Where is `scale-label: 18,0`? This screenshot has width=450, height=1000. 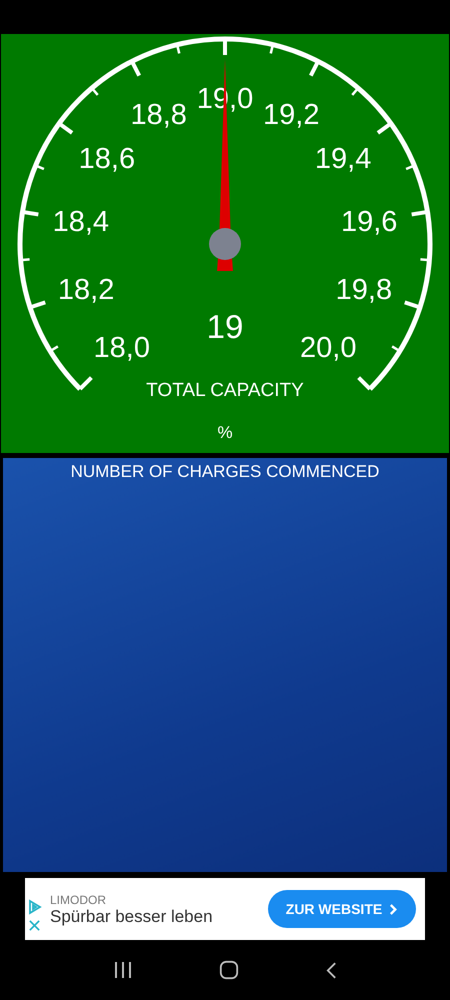
scale-label: 18,0 is located at coordinates (122, 348).